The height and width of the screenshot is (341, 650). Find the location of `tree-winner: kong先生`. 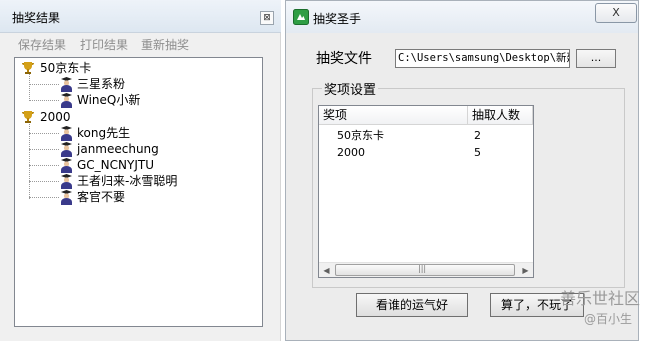

tree-winner: kong先生 is located at coordinates (103, 133).